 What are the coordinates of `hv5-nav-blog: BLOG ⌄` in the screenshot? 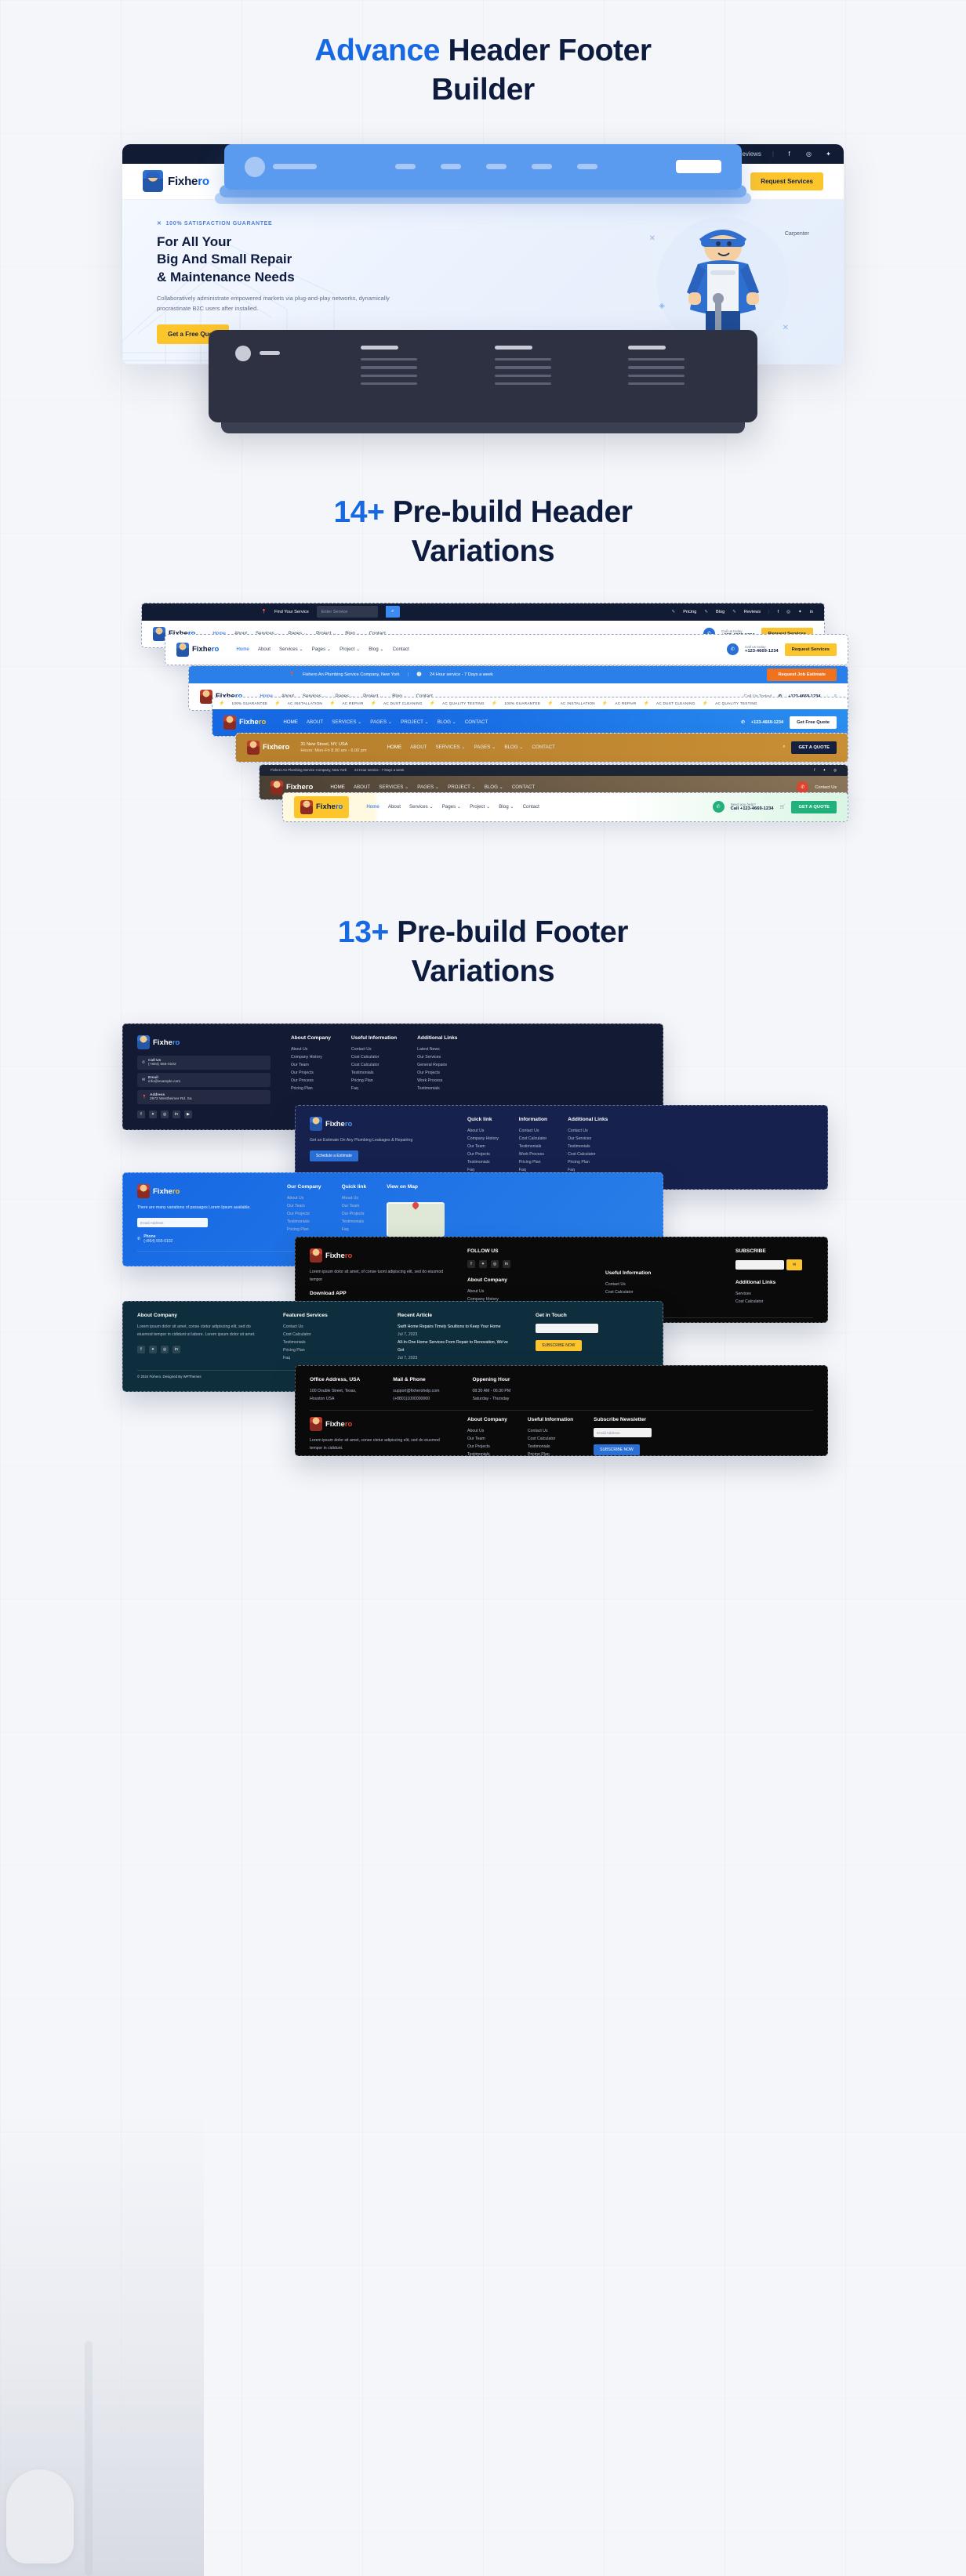 It's located at (513, 747).